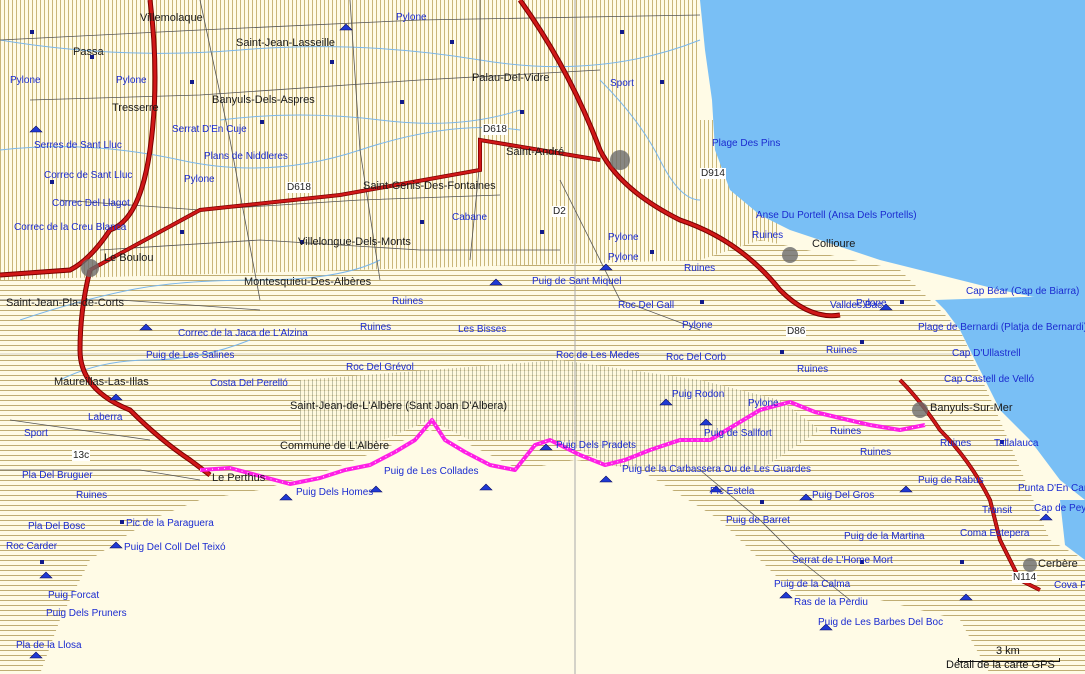 The image size is (1085, 674). What do you see at coordinates (57, 475) in the screenshot?
I see `poi-pla-del-bruguer: Pla Del Bruguer` at bounding box center [57, 475].